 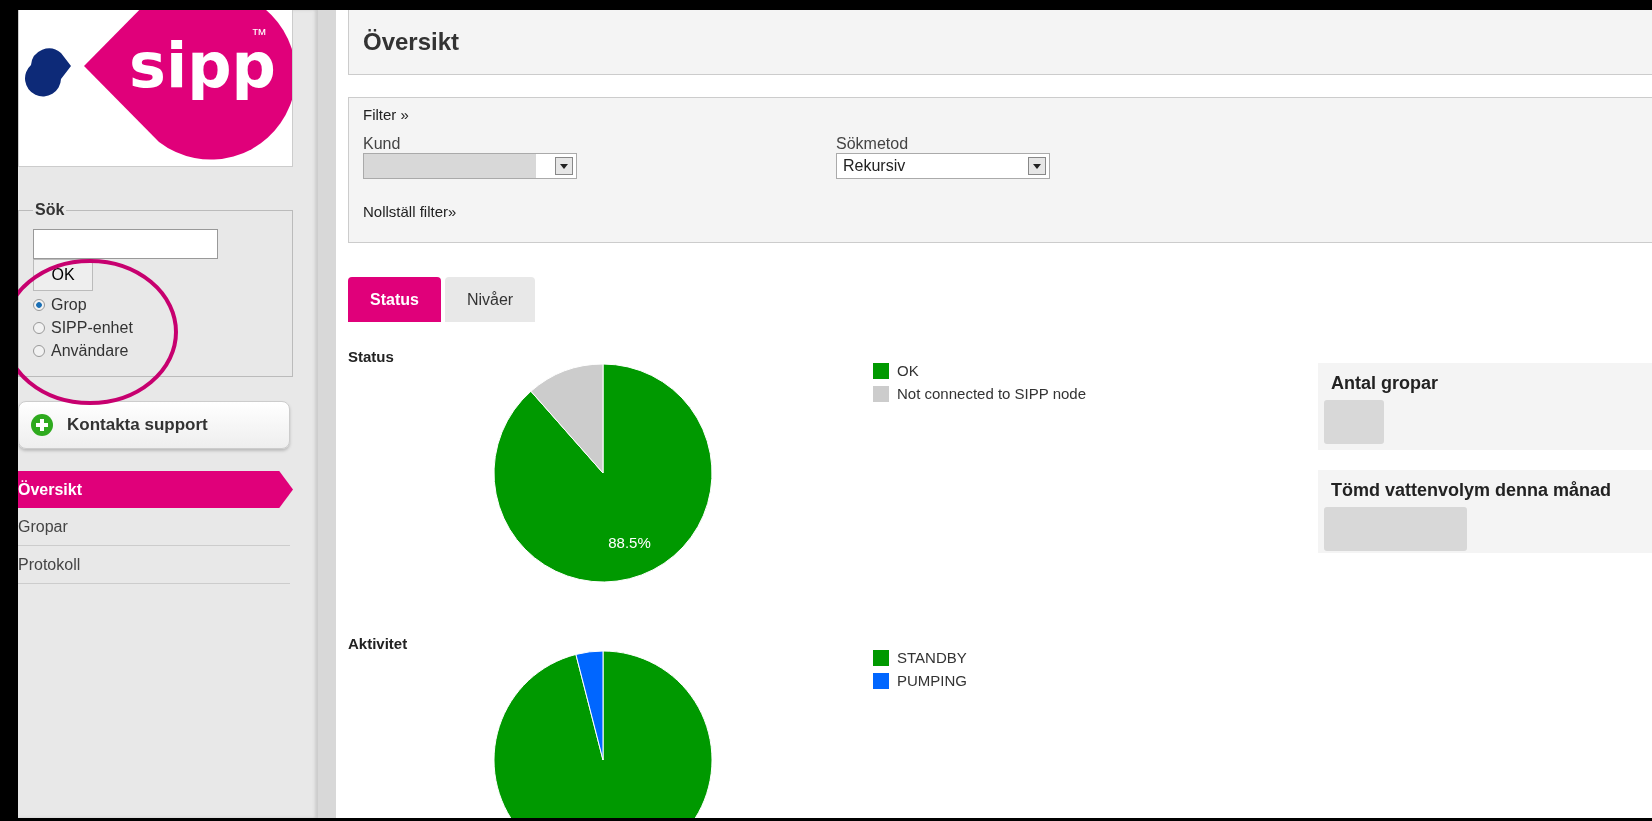 What do you see at coordinates (42, 425) in the screenshot?
I see `plus-icon` at bounding box center [42, 425].